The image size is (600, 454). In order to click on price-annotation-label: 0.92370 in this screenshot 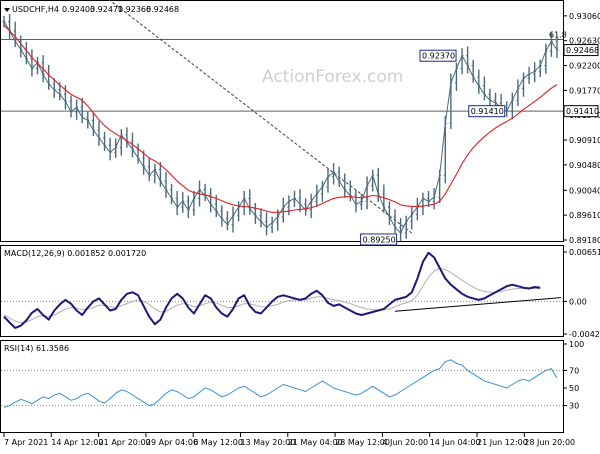, I will do `click(438, 56)`.